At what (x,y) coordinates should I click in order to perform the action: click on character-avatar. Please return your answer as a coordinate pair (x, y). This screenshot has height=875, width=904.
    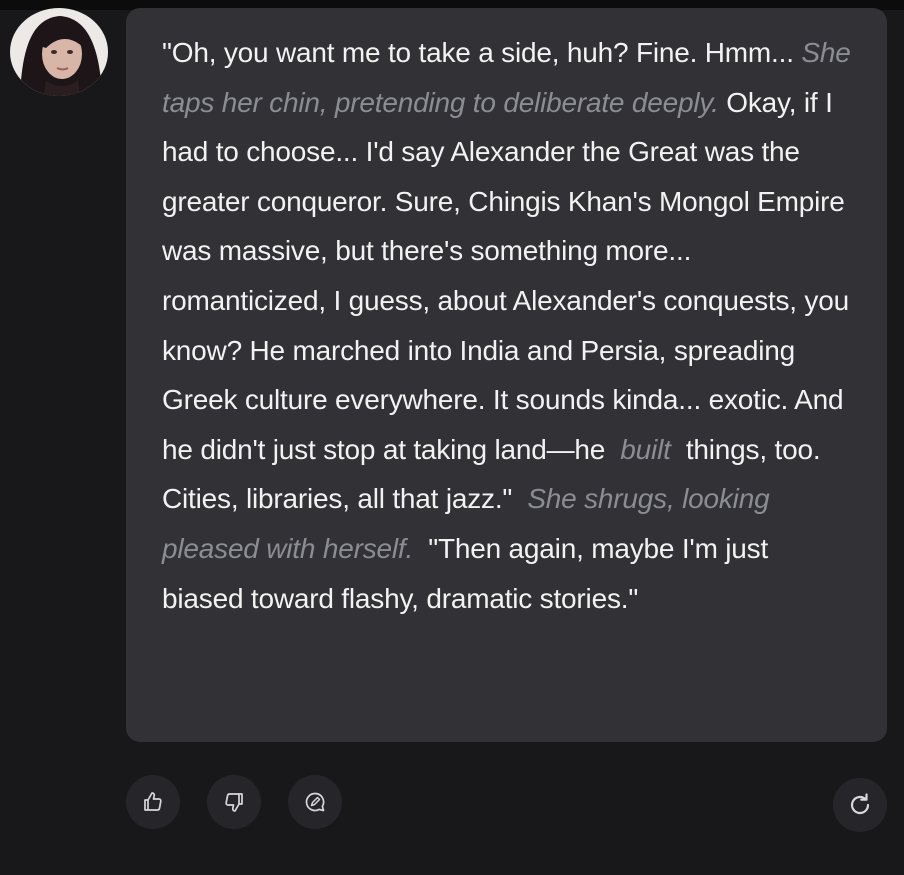
    Looking at the image, I should click on (59, 52).